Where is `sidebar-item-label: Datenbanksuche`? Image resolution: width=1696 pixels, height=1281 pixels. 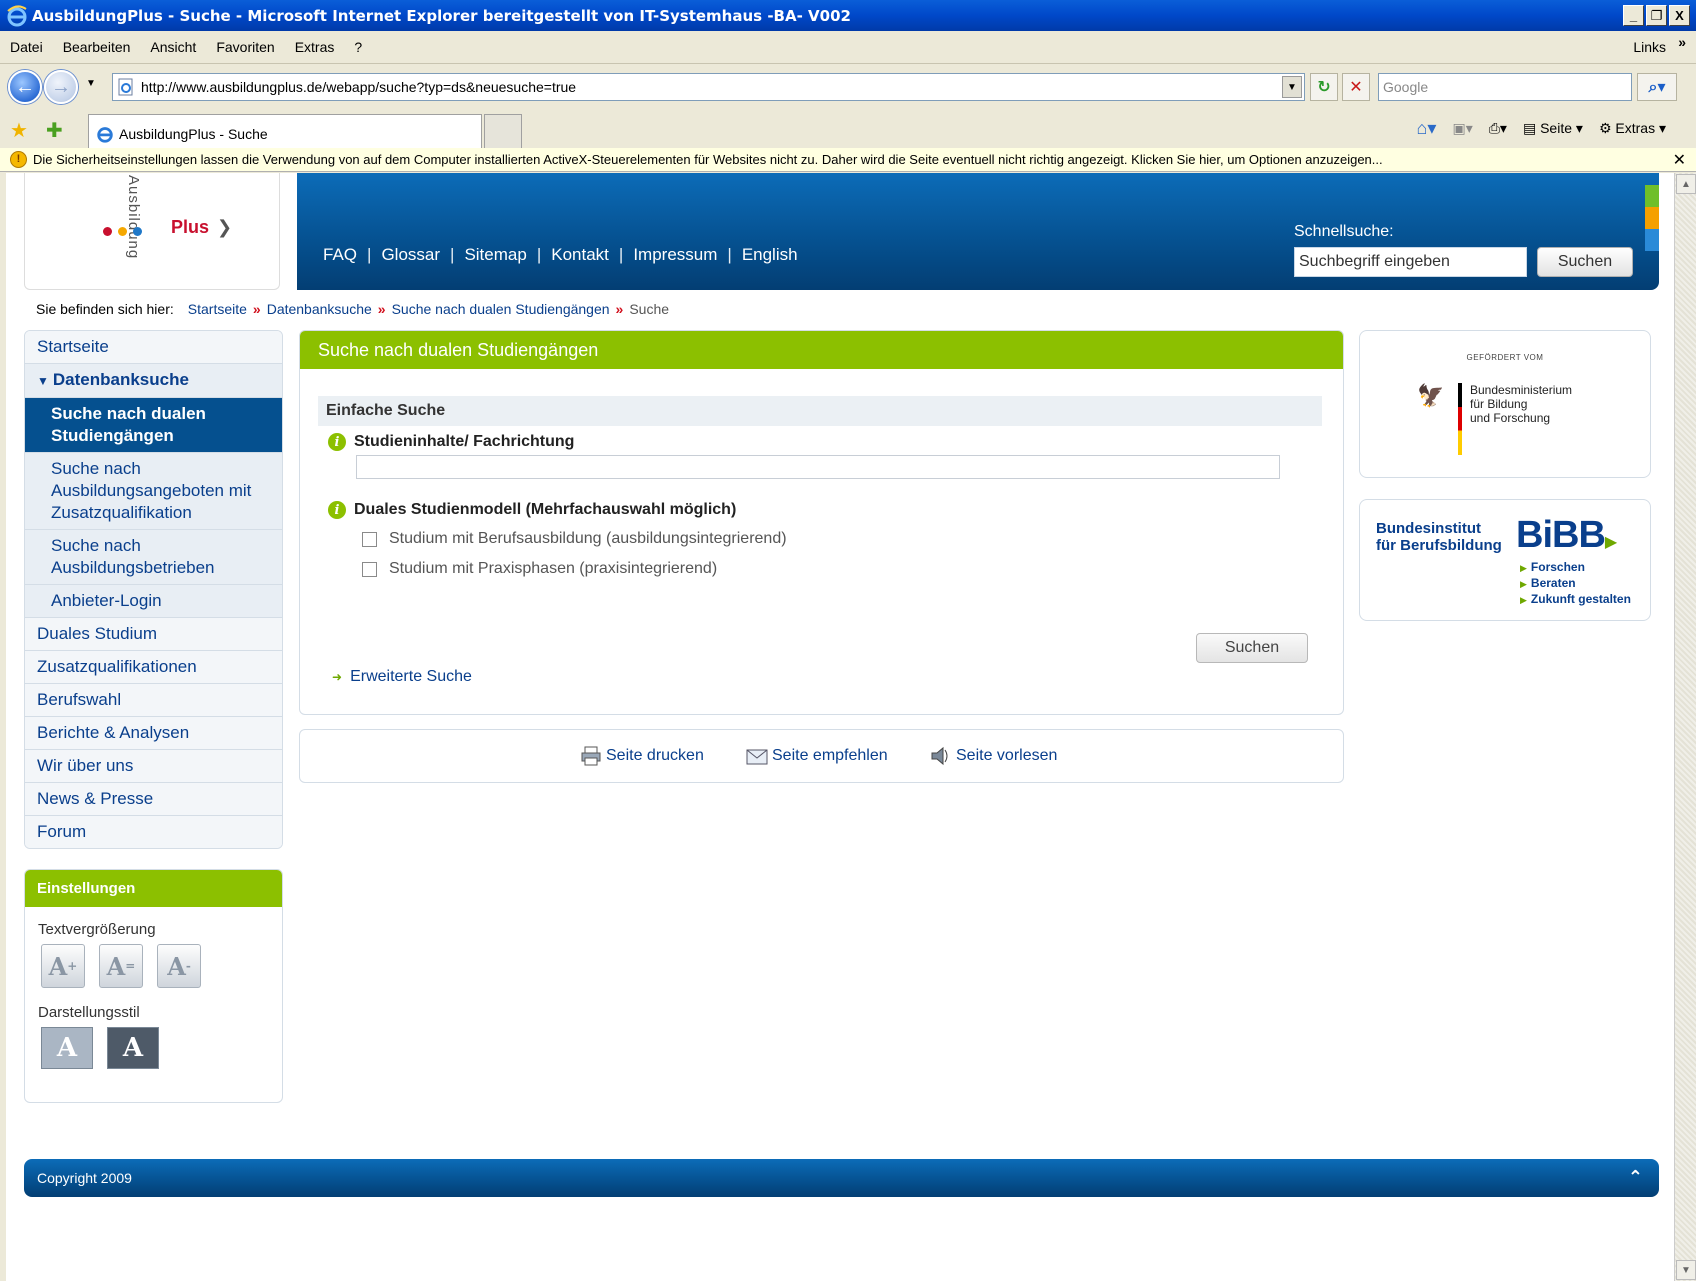
sidebar-item-label: Datenbanksuche is located at coordinates (120, 379).